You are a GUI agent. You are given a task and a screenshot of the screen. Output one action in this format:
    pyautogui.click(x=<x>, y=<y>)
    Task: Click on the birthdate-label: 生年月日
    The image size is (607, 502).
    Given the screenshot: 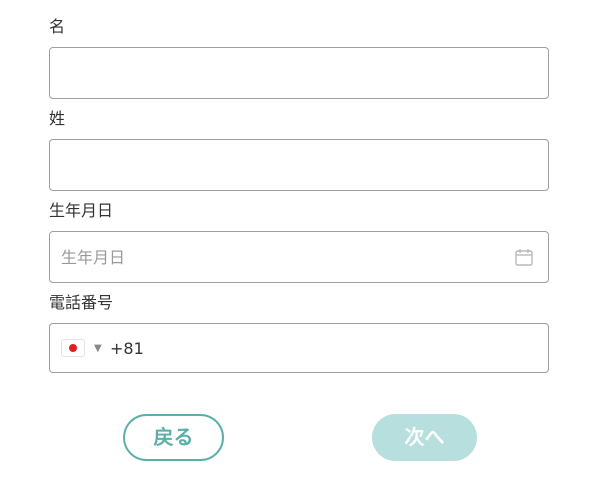 What is the action you would take?
    pyautogui.click(x=81, y=210)
    